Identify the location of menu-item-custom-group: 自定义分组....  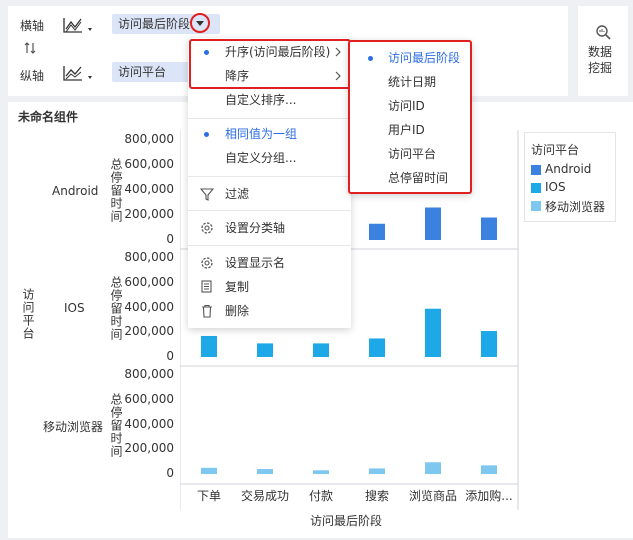
(269, 158).